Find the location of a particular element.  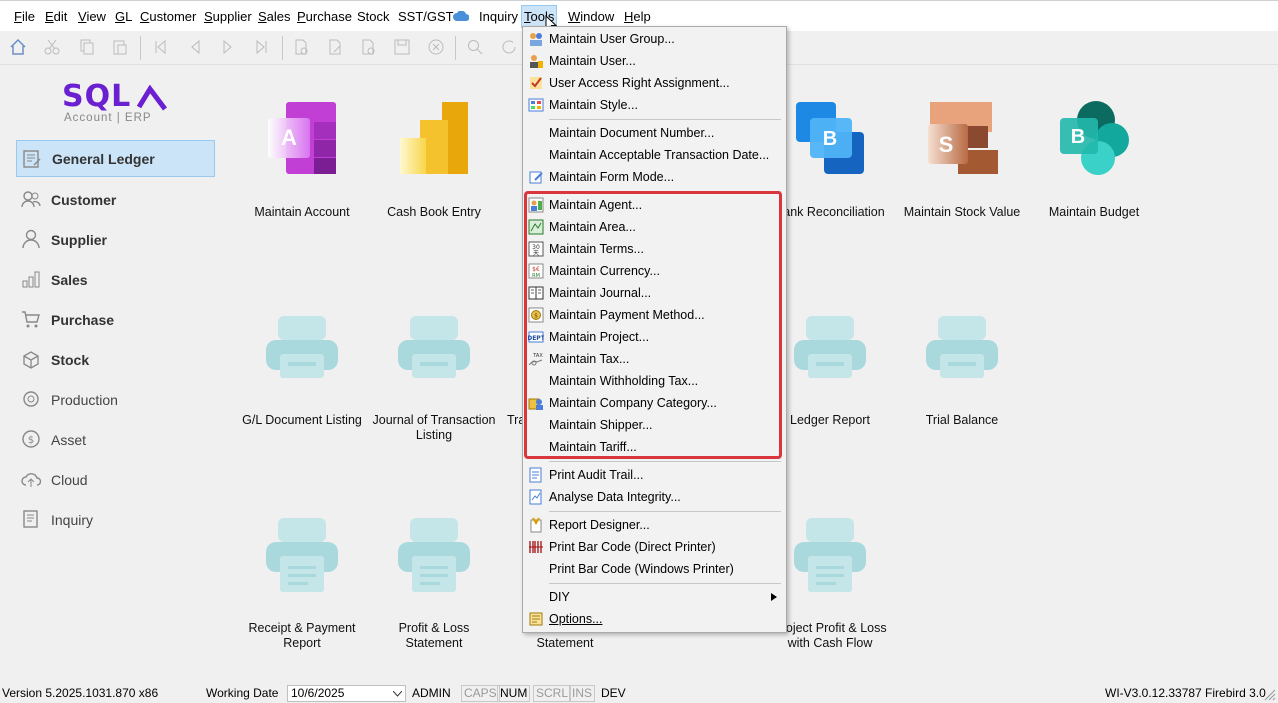

search-icon is located at coordinates (475, 47).